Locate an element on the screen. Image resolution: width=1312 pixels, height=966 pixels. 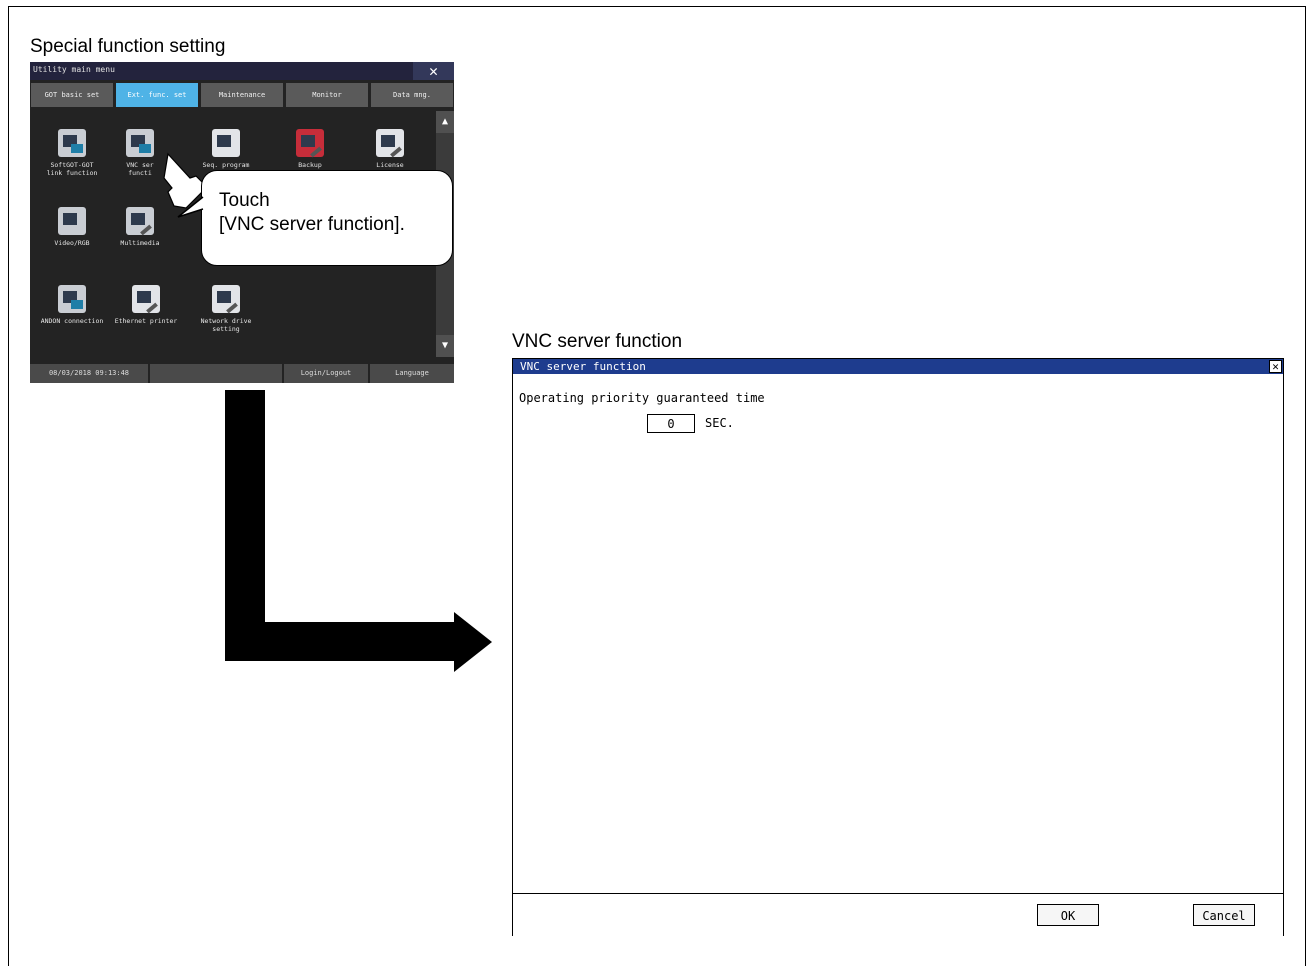
multimedia-icon is located at coordinates (140, 221).